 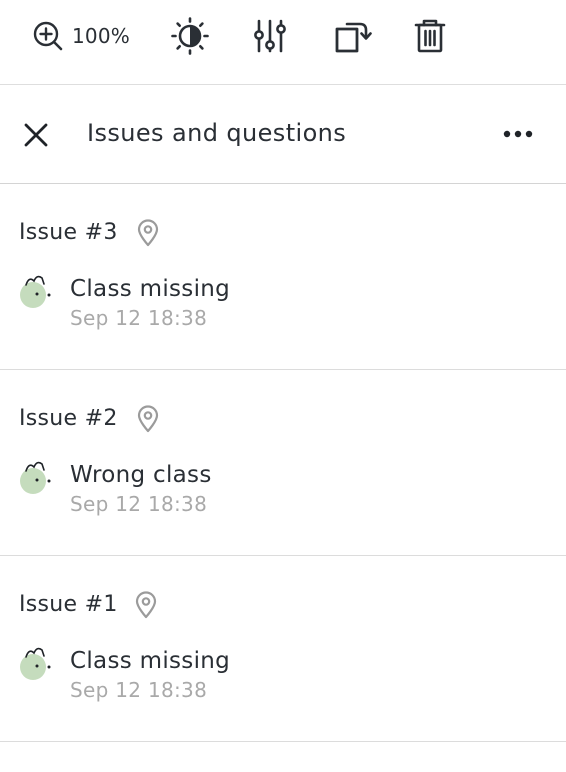 What do you see at coordinates (217, 133) in the screenshot?
I see `panel-title: Issues and questions` at bounding box center [217, 133].